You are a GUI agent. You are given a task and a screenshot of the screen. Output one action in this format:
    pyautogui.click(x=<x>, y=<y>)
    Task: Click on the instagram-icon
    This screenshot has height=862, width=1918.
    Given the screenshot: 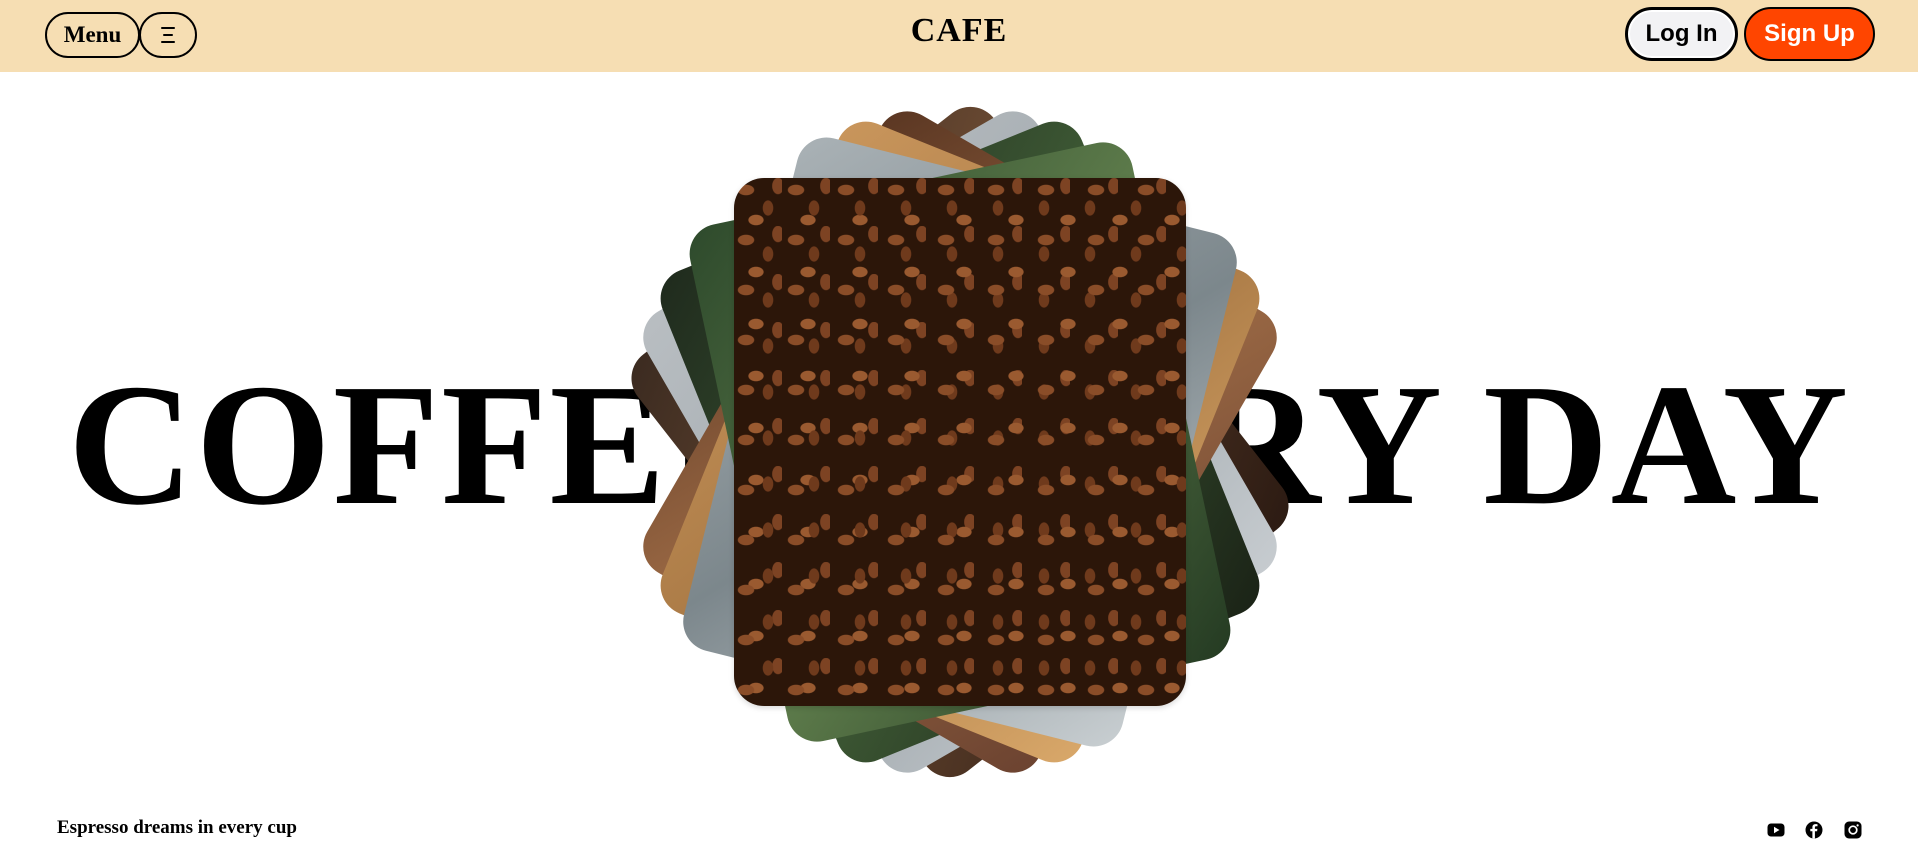 What is the action you would take?
    pyautogui.click(x=1853, y=830)
    